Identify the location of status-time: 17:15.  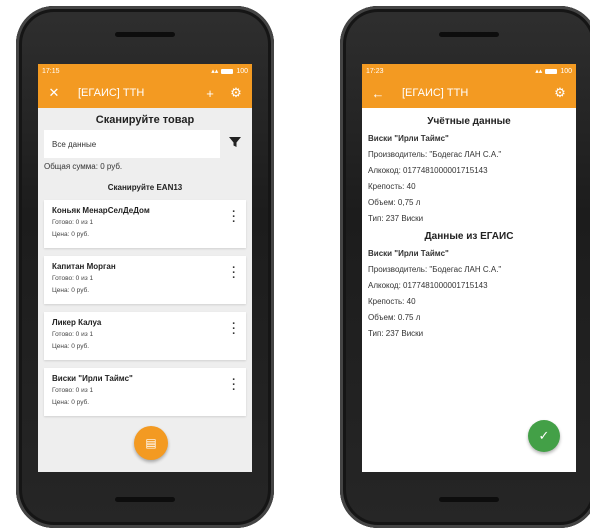
(51, 71).